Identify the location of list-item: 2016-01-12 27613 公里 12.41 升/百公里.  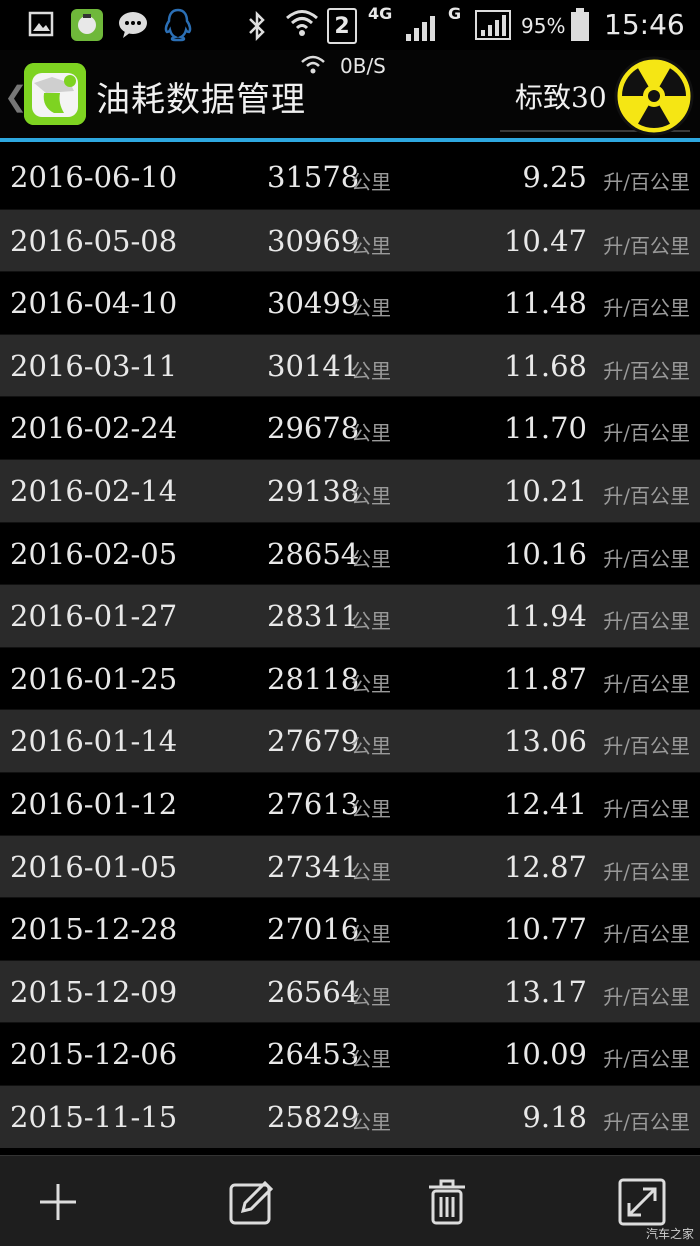
(350, 803).